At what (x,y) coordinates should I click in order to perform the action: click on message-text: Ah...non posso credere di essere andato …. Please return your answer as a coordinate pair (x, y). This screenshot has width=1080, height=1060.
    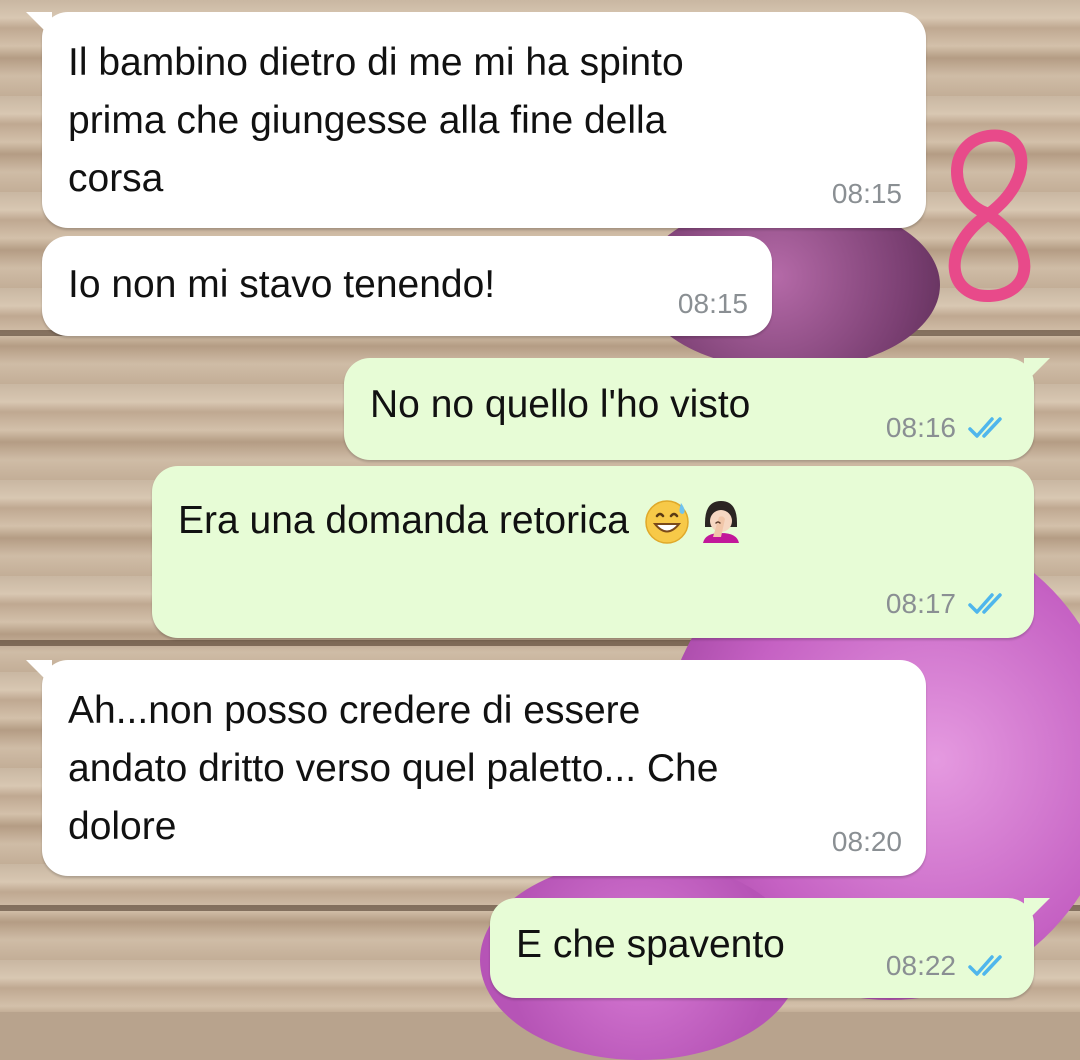
    Looking at the image, I should click on (393, 768).